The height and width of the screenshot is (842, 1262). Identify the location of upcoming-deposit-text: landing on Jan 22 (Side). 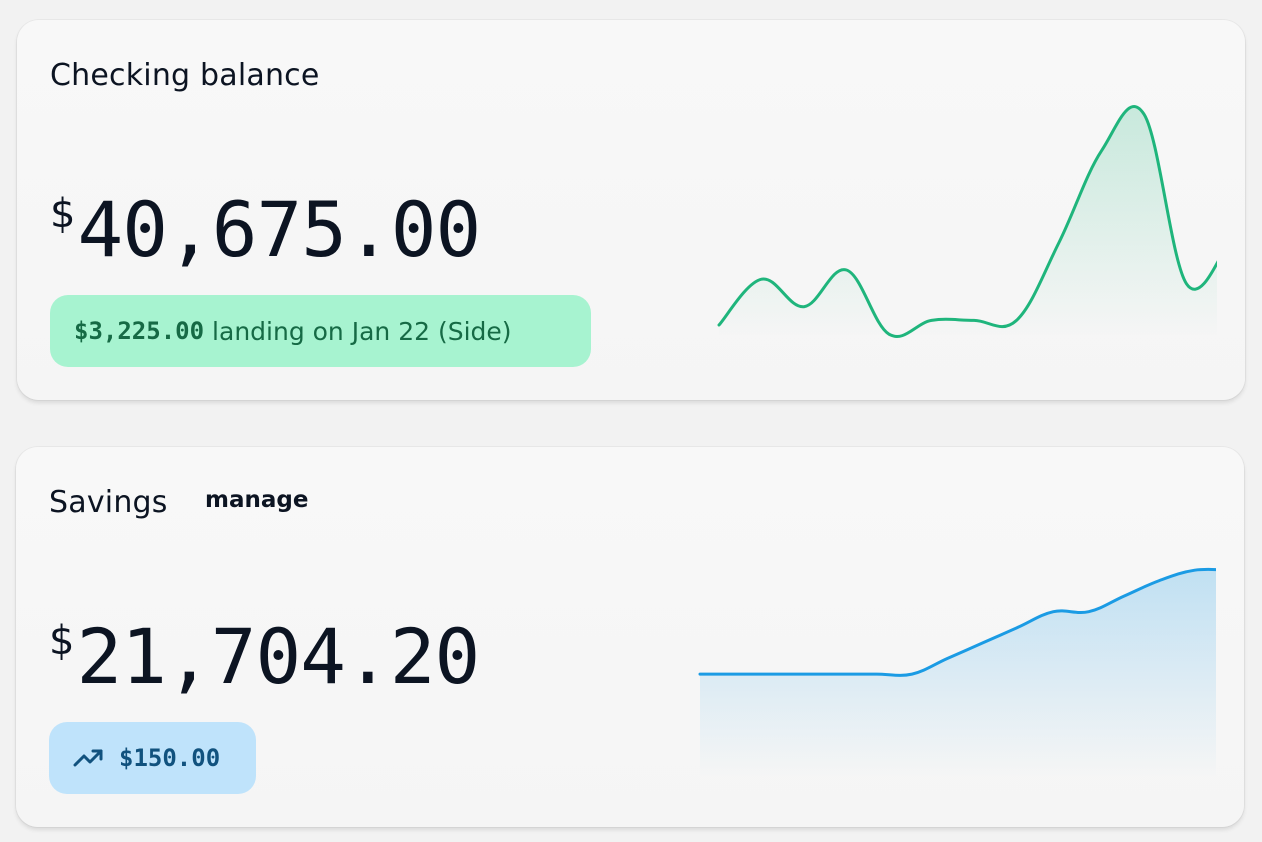
(362, 331).